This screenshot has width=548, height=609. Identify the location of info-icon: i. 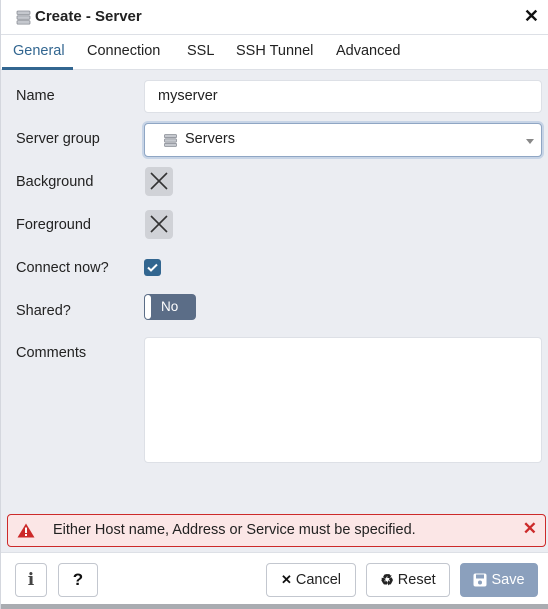
(31, 580).